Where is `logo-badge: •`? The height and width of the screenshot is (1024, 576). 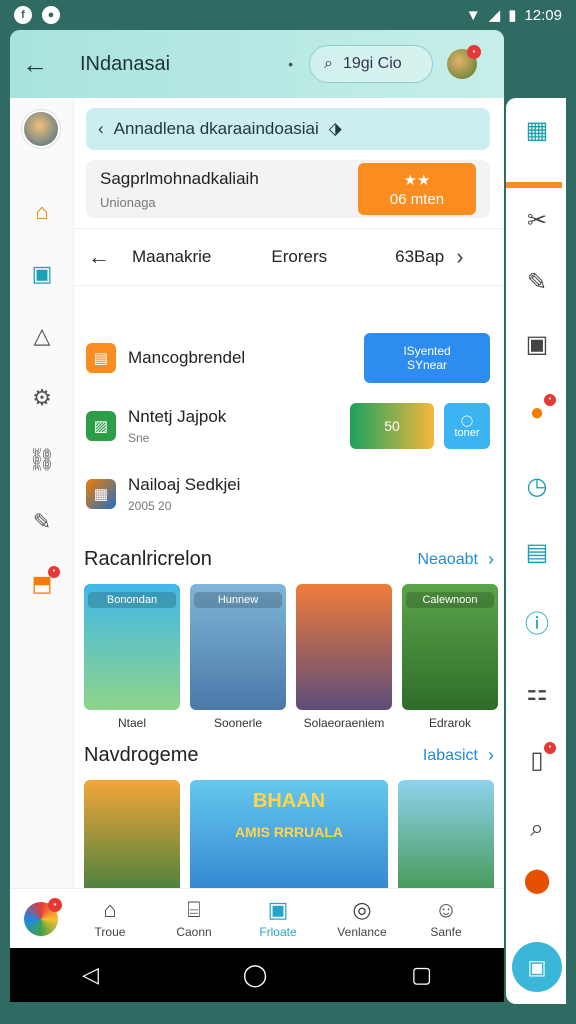 logo-badge: • is located at coordinates (55, 904).